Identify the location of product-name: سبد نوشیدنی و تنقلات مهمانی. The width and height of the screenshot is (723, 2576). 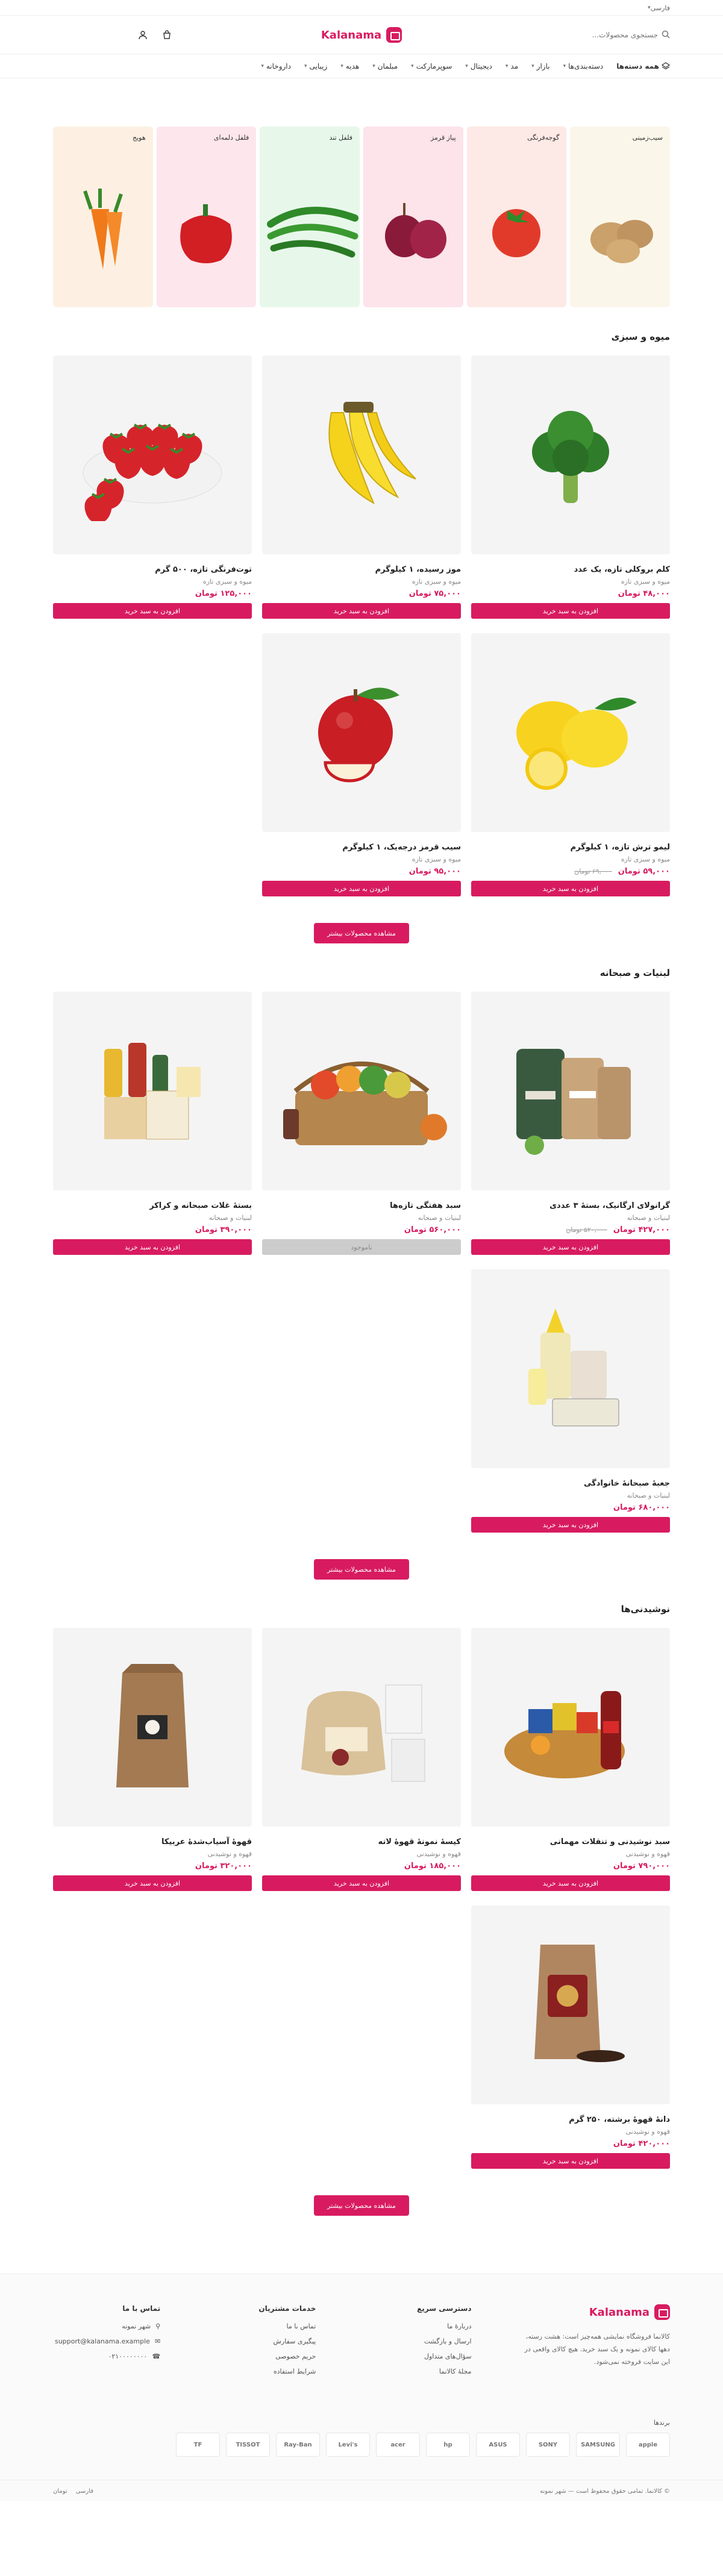
(571, 1842).